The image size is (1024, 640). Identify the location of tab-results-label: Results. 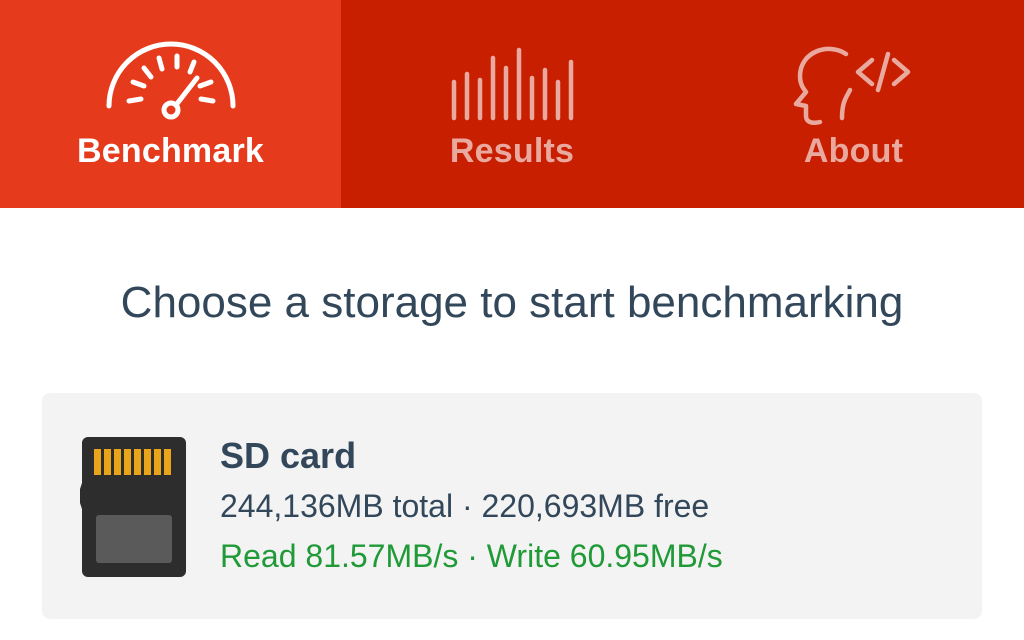
(512, 151).